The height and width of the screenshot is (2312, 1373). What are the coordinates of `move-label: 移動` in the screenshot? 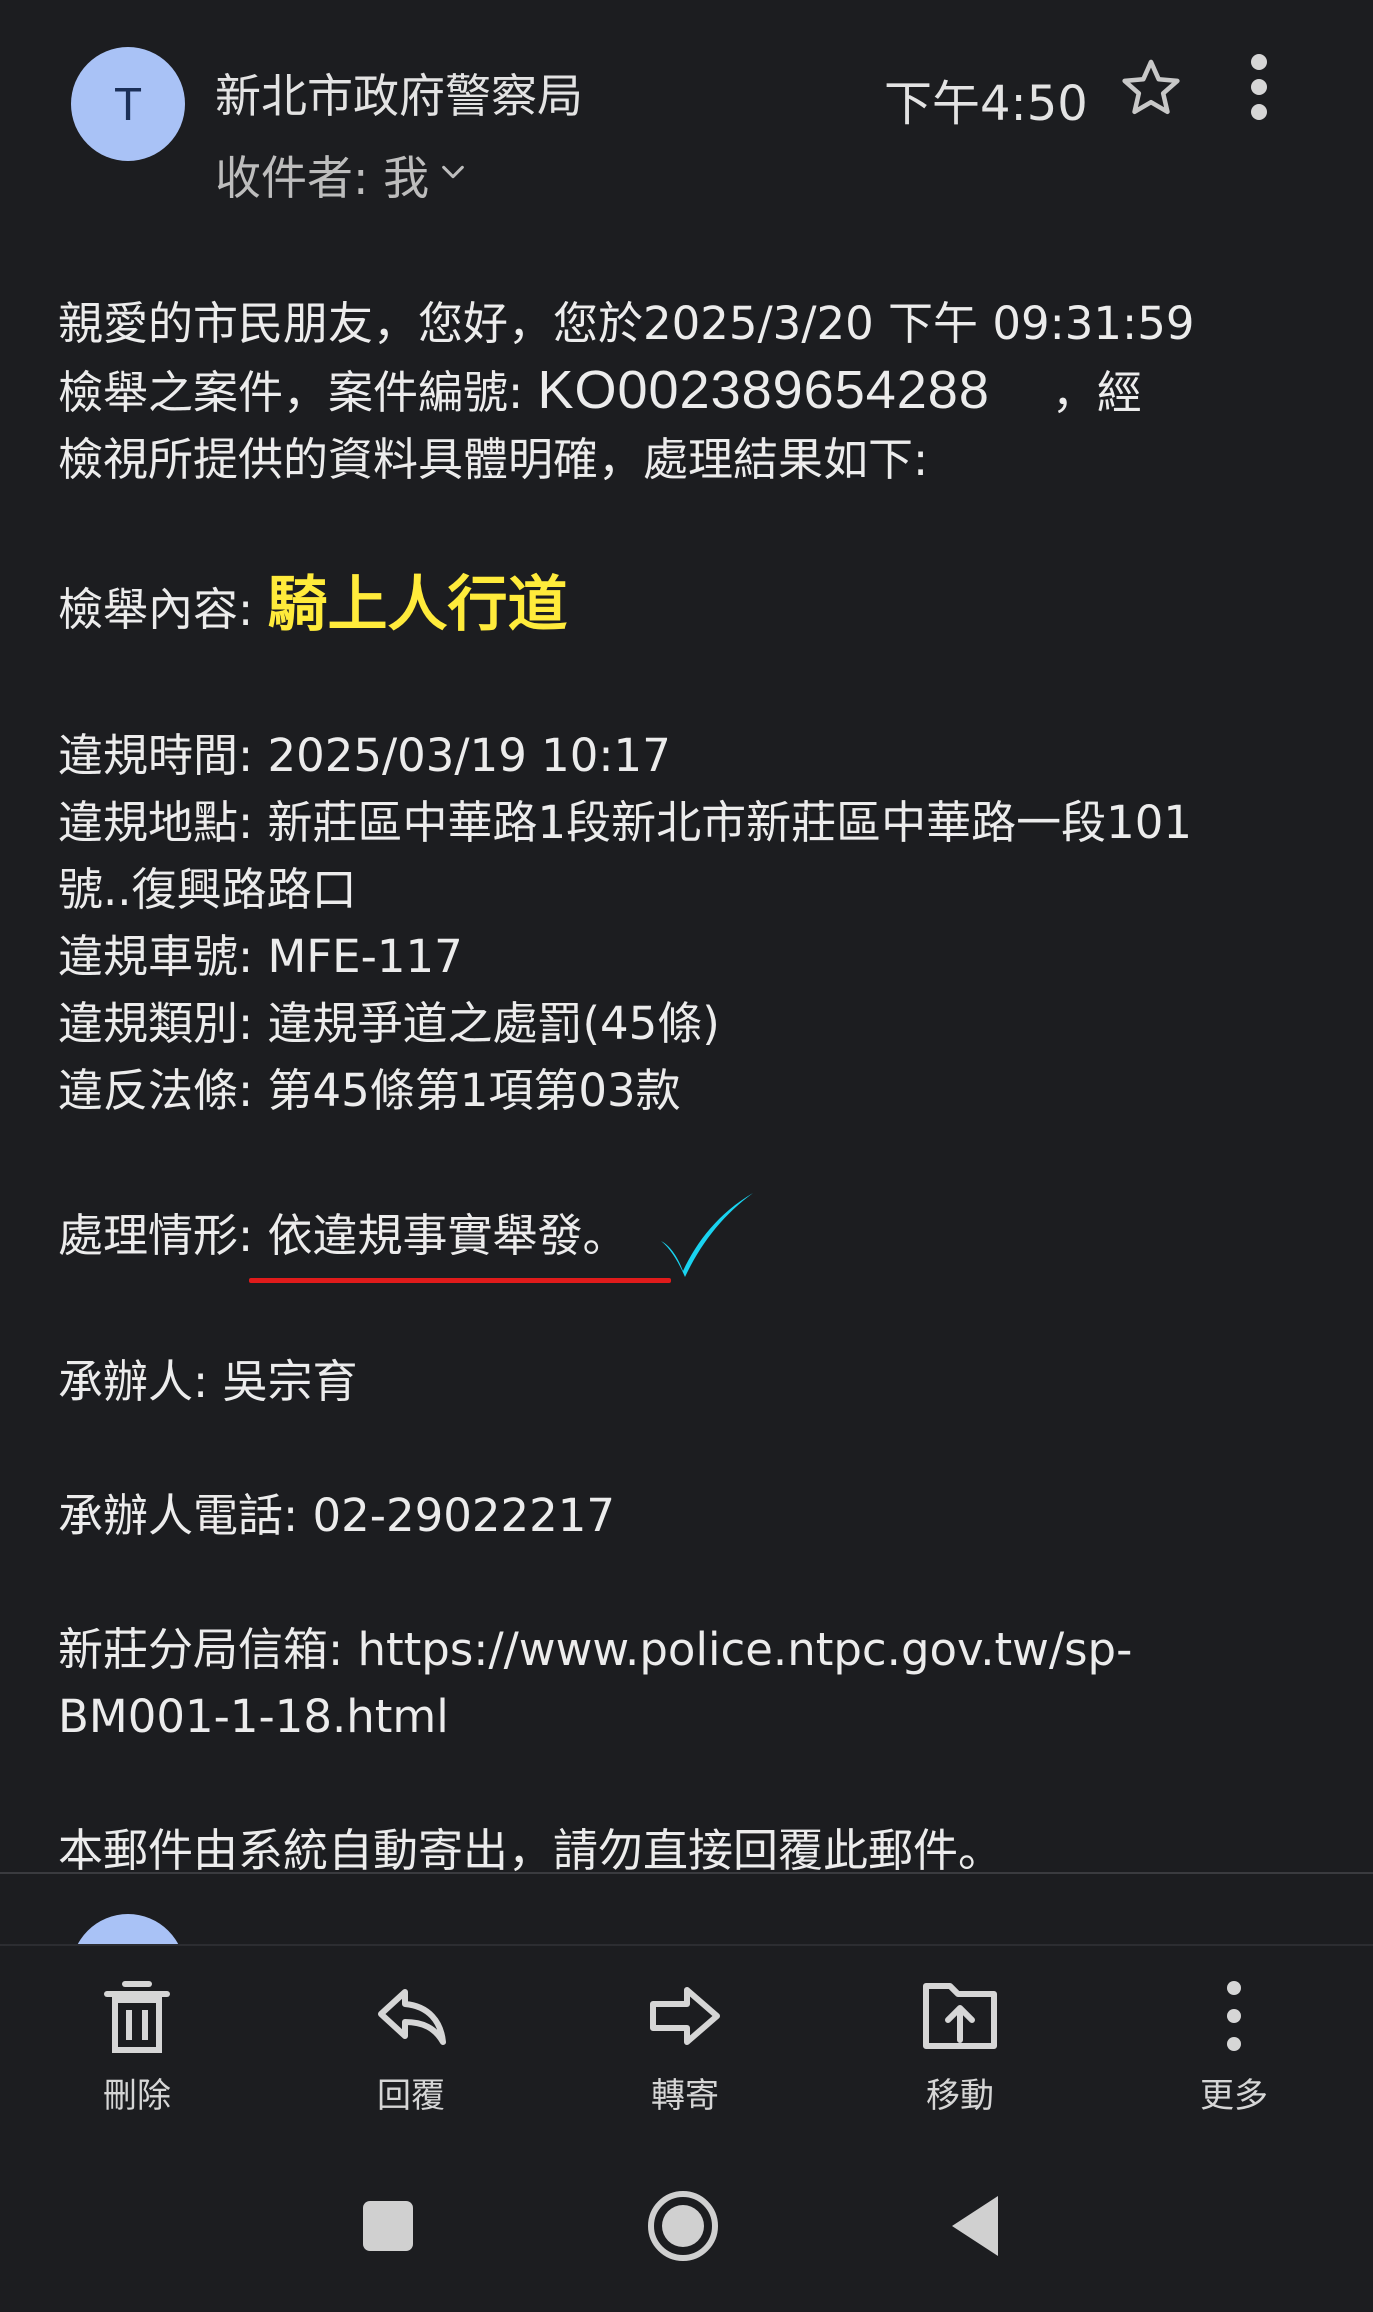 It's located at (960, 2096).